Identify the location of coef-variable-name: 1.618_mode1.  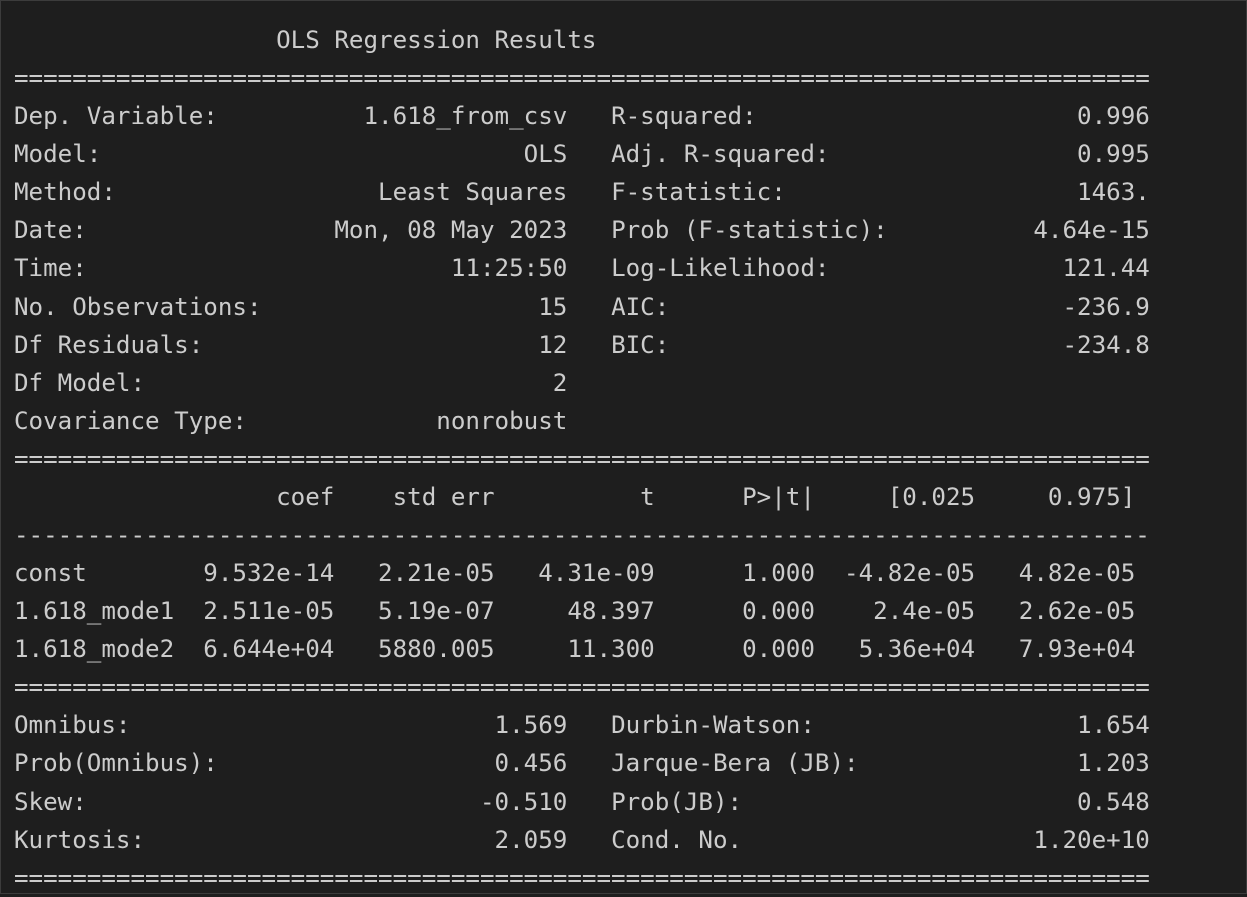
(94, 611).